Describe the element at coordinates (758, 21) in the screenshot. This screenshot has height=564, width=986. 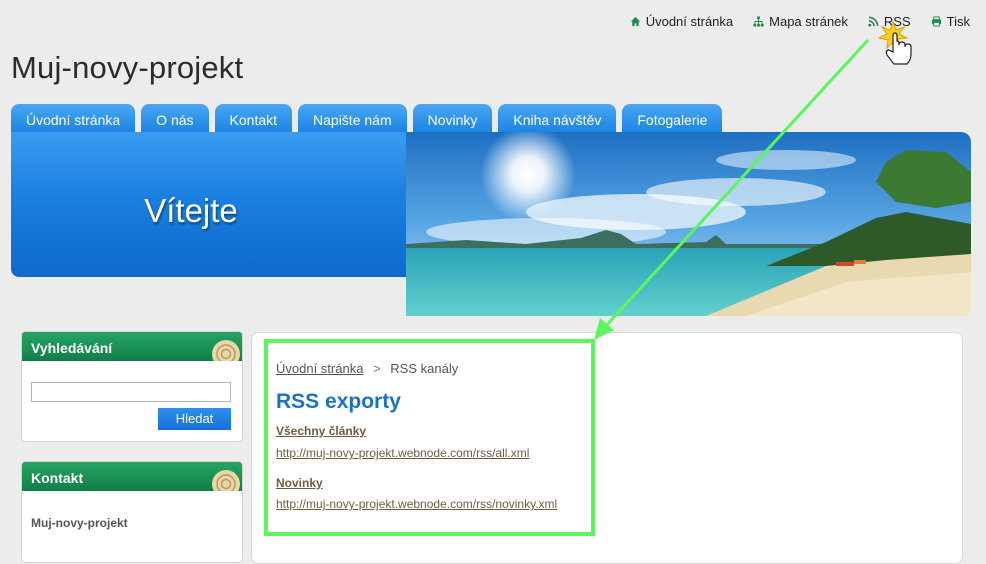
I see `sitemap-icon` at that location.